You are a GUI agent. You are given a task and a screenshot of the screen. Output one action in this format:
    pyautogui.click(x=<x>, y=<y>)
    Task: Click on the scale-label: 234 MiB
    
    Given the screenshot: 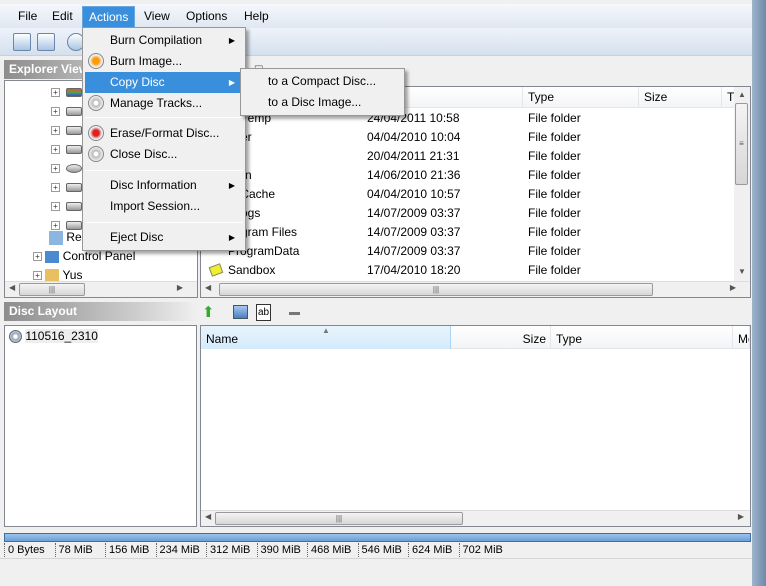 What is the action you would take?
    pyautogui.click(x=177, y=550)
    